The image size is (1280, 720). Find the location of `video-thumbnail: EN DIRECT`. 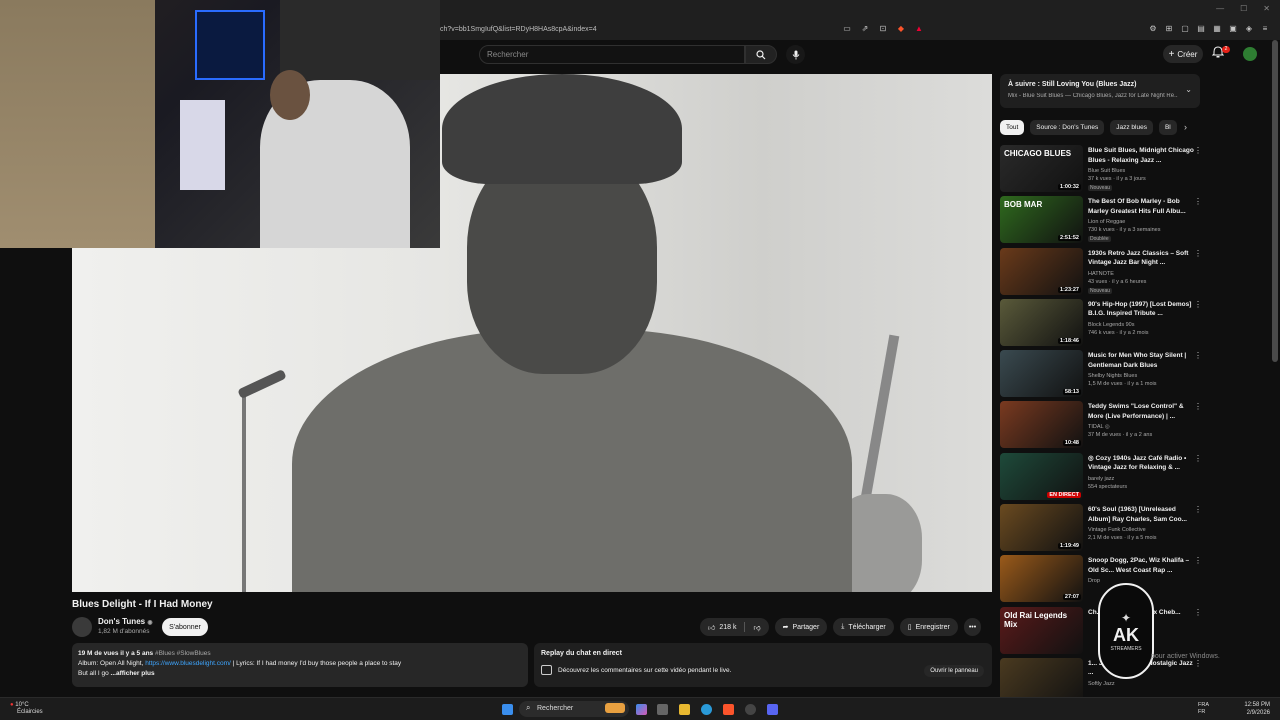

video-thumbnail: EN DIRECT is located at coordinates (1041, 476).